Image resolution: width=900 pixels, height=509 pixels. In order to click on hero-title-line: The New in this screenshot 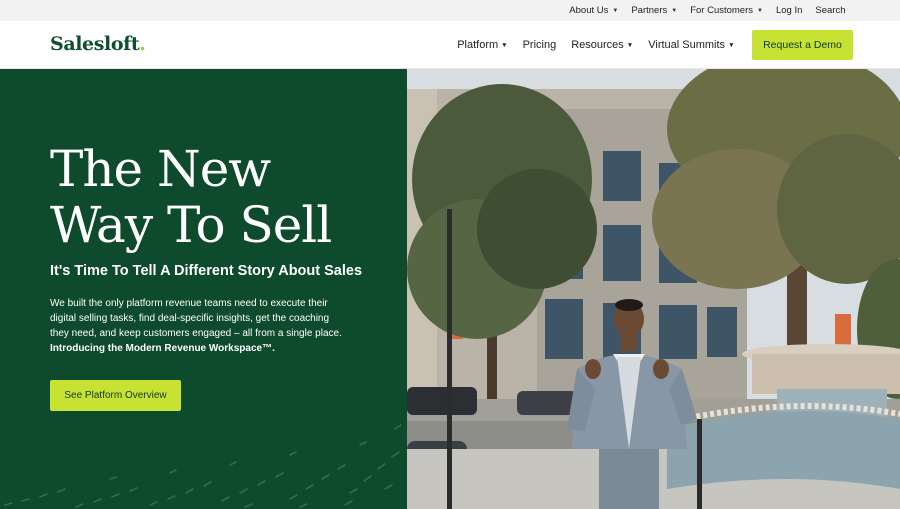, I will do `click(160, 169)`.